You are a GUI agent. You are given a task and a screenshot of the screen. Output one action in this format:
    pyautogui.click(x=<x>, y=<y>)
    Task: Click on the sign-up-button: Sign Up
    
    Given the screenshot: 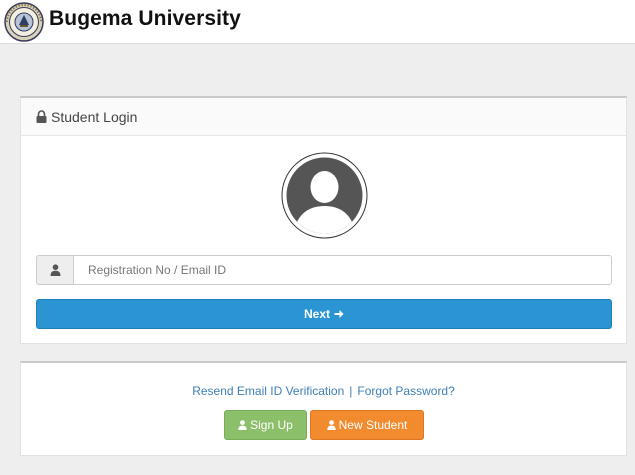 What is the action you would take?
    pyautogui.click(x=265, y=425)
    